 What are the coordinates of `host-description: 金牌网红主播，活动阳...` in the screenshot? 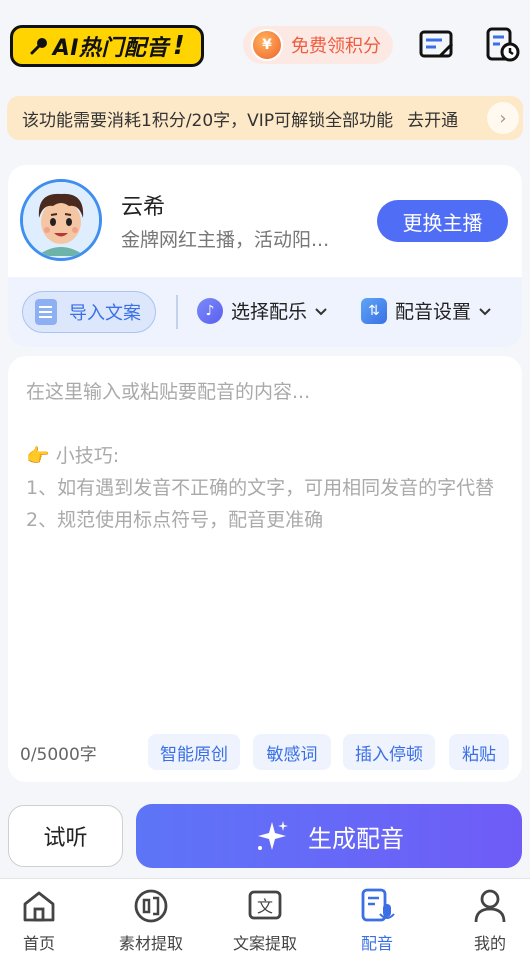 It's located at (225, 240).